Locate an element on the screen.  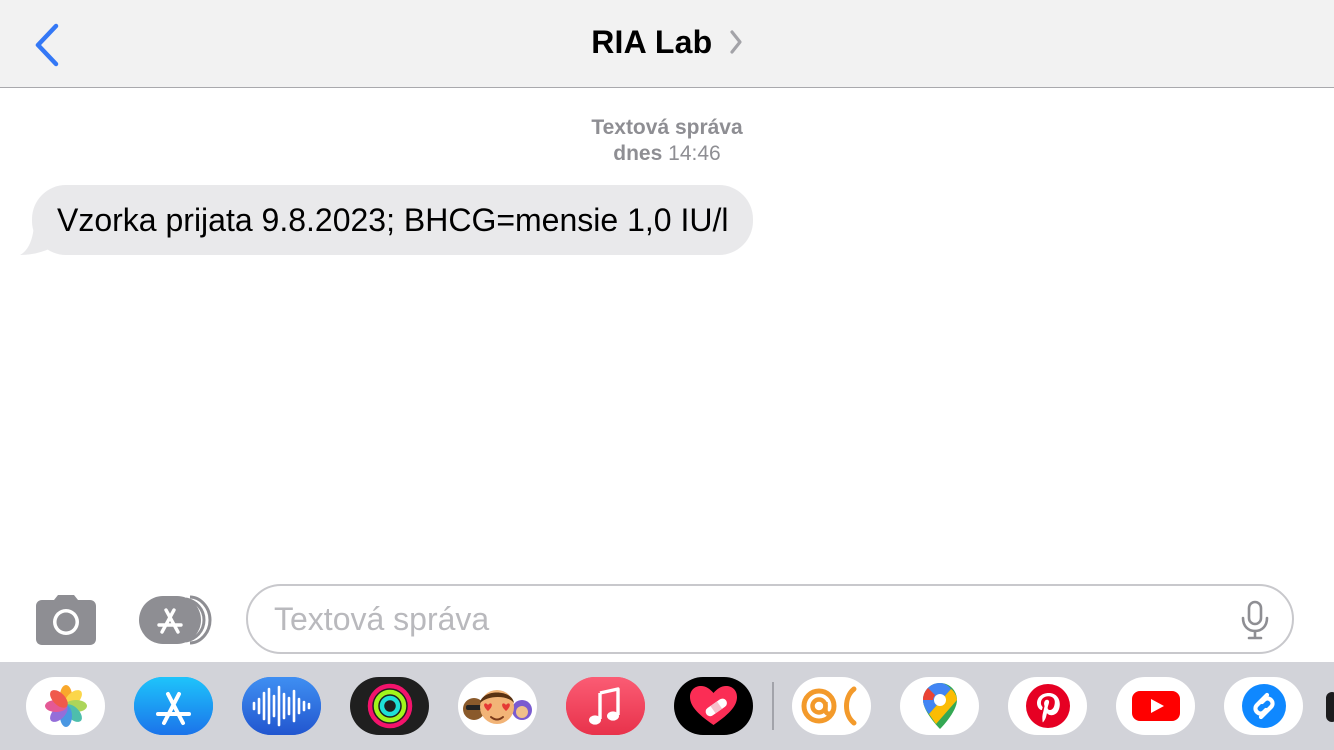
activity-icon is located at coordinates (389, 706).